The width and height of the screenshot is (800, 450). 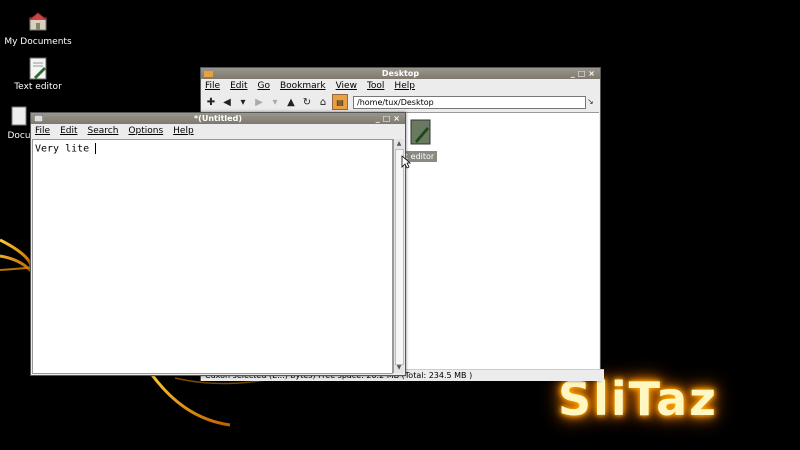 I want to click on up-arrow-icon: ▲, so click(x=291, y=102).